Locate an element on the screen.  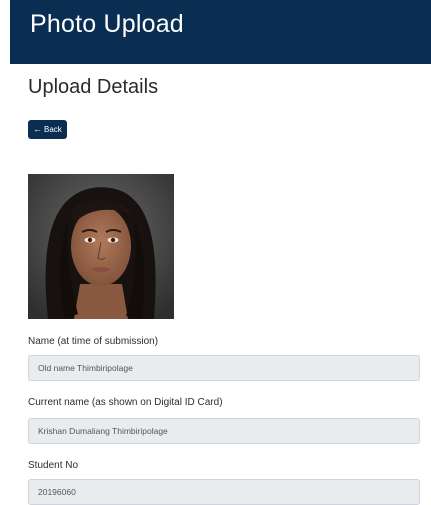
page-header-title: Photo Upload is located at coordinates (107, 24).